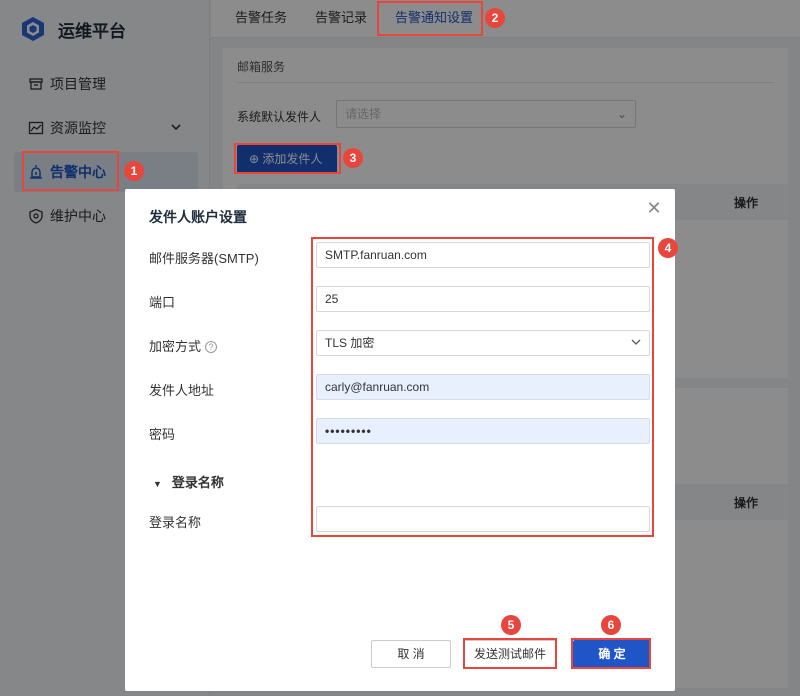 Image resolution: width=800 pixels, height=696 pixels. I want to click on annotation-highlight-confirm, so click(611, 653).